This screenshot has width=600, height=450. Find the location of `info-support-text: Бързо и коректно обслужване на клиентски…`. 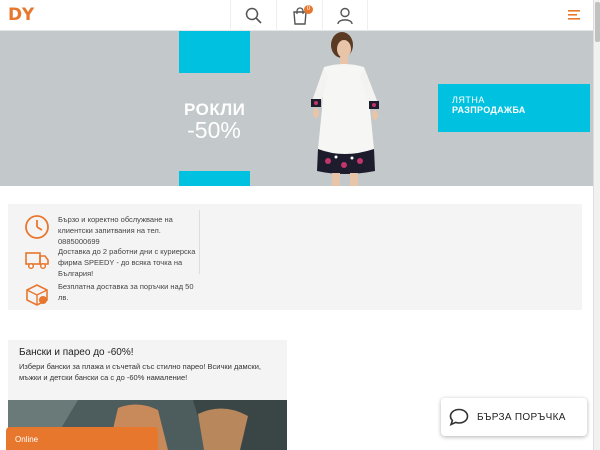

info-support-text: Бързо и коректно обслужване на клиентски… is located at coordinates (115, 230).